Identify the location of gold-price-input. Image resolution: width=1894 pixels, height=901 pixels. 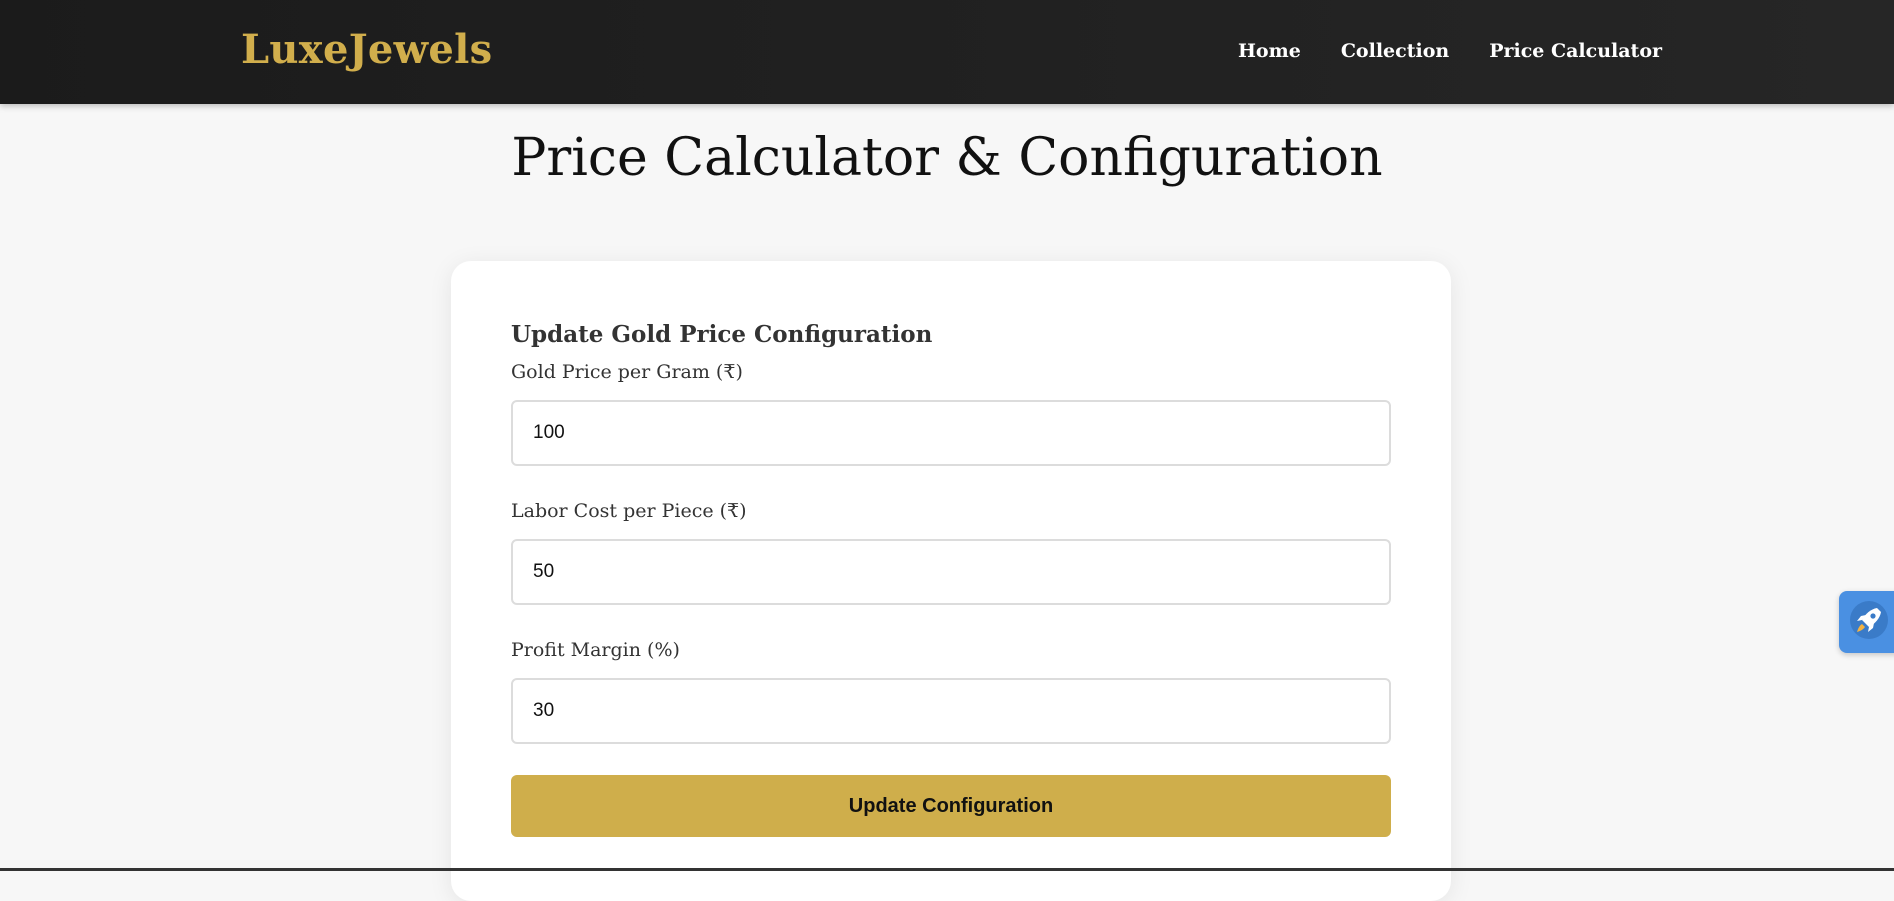
(951, 433).